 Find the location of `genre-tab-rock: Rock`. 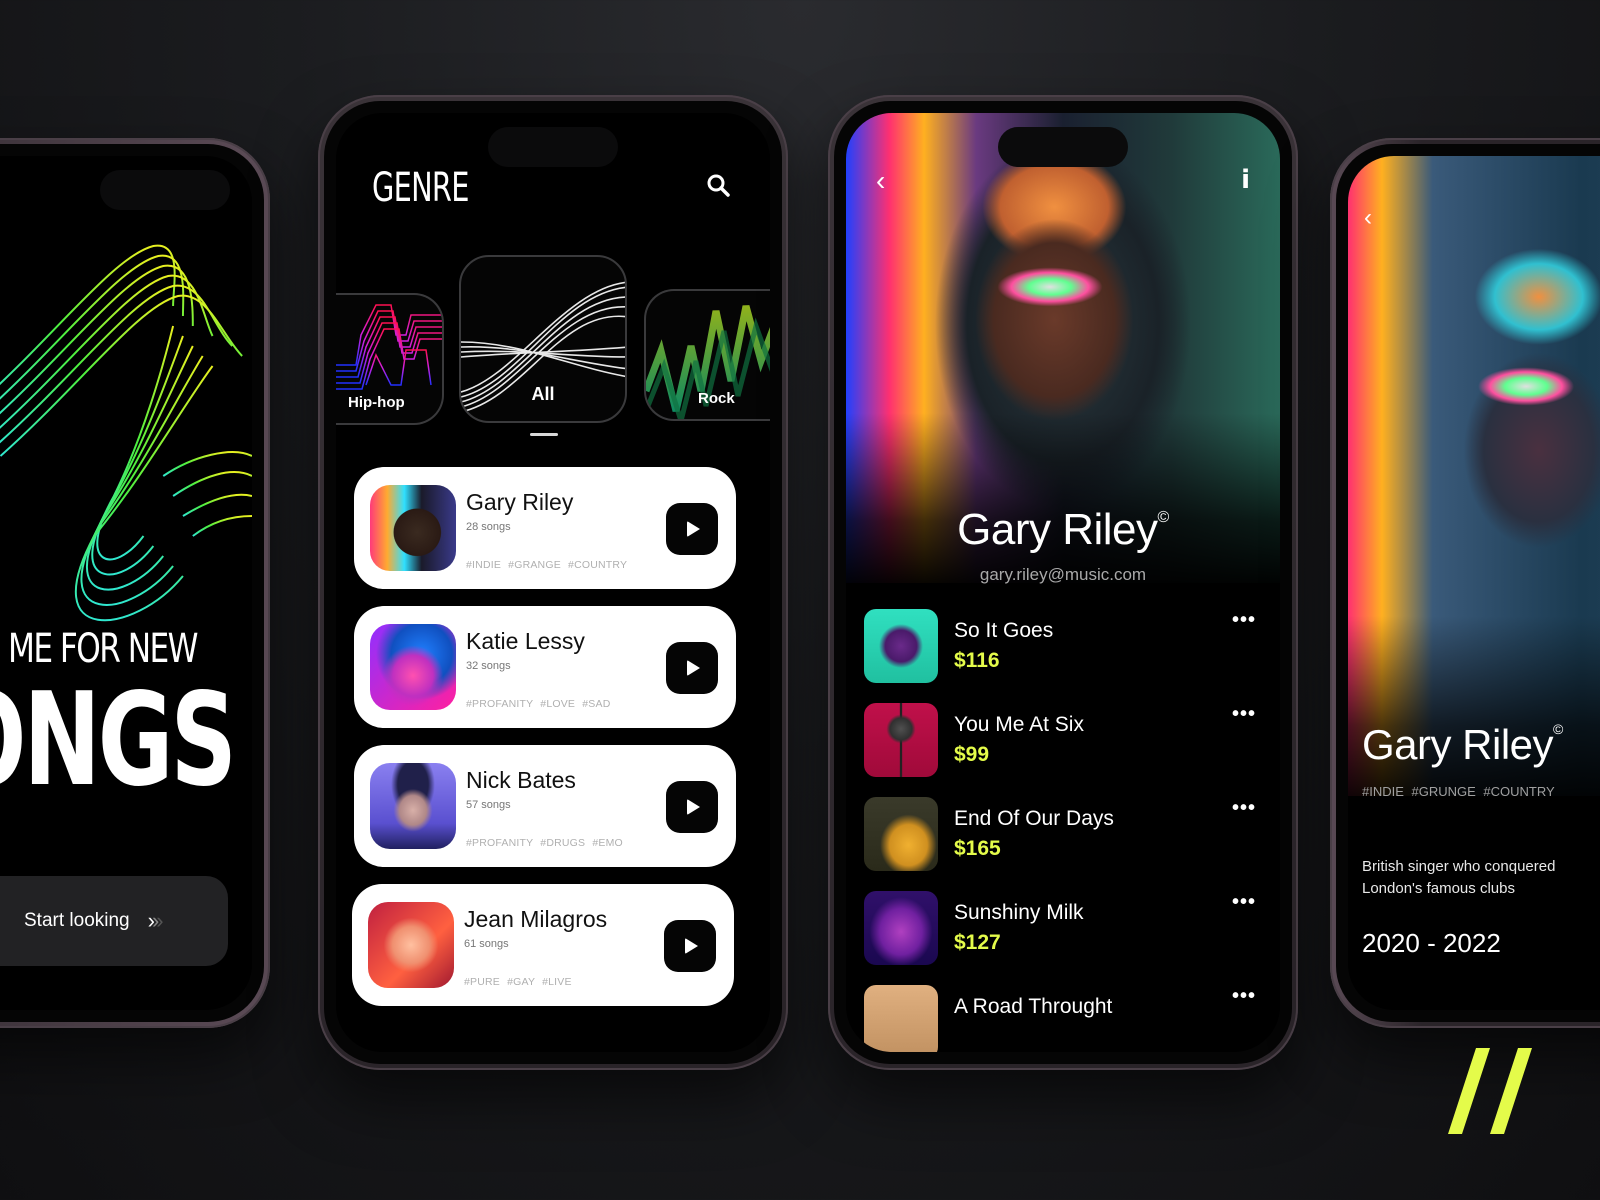

genre-tab-rock: Rock is located at coordinates (707, 355).